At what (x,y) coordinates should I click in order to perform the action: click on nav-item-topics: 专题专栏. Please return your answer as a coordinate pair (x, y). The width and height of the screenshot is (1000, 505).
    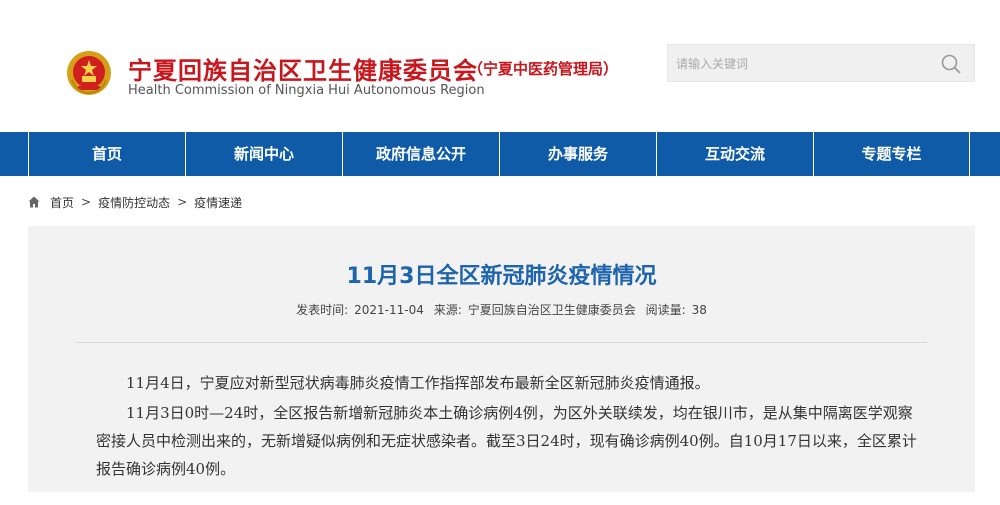
    Looking at the image, I should click on (891, 154).